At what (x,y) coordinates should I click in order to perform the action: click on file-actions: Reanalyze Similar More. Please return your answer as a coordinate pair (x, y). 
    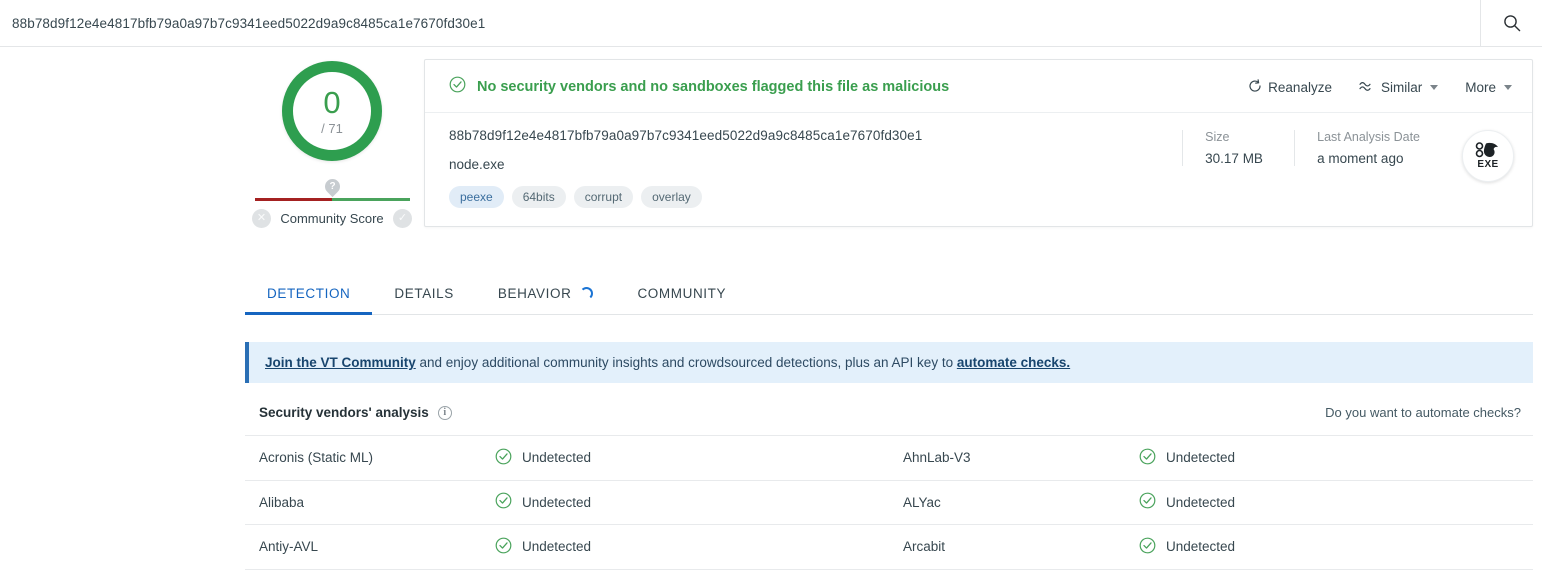
    Looking at the image, I should click on (1380, 87).